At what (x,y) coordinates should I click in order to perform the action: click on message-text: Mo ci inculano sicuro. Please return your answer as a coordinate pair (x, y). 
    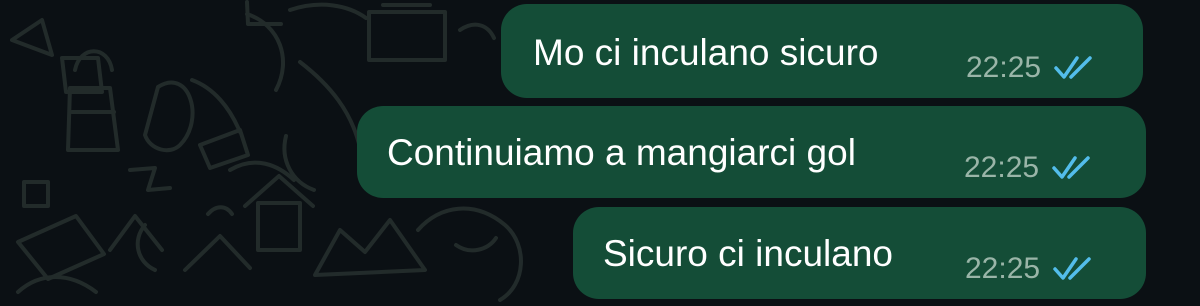
    Looking at the image, I should click on (706, 52).